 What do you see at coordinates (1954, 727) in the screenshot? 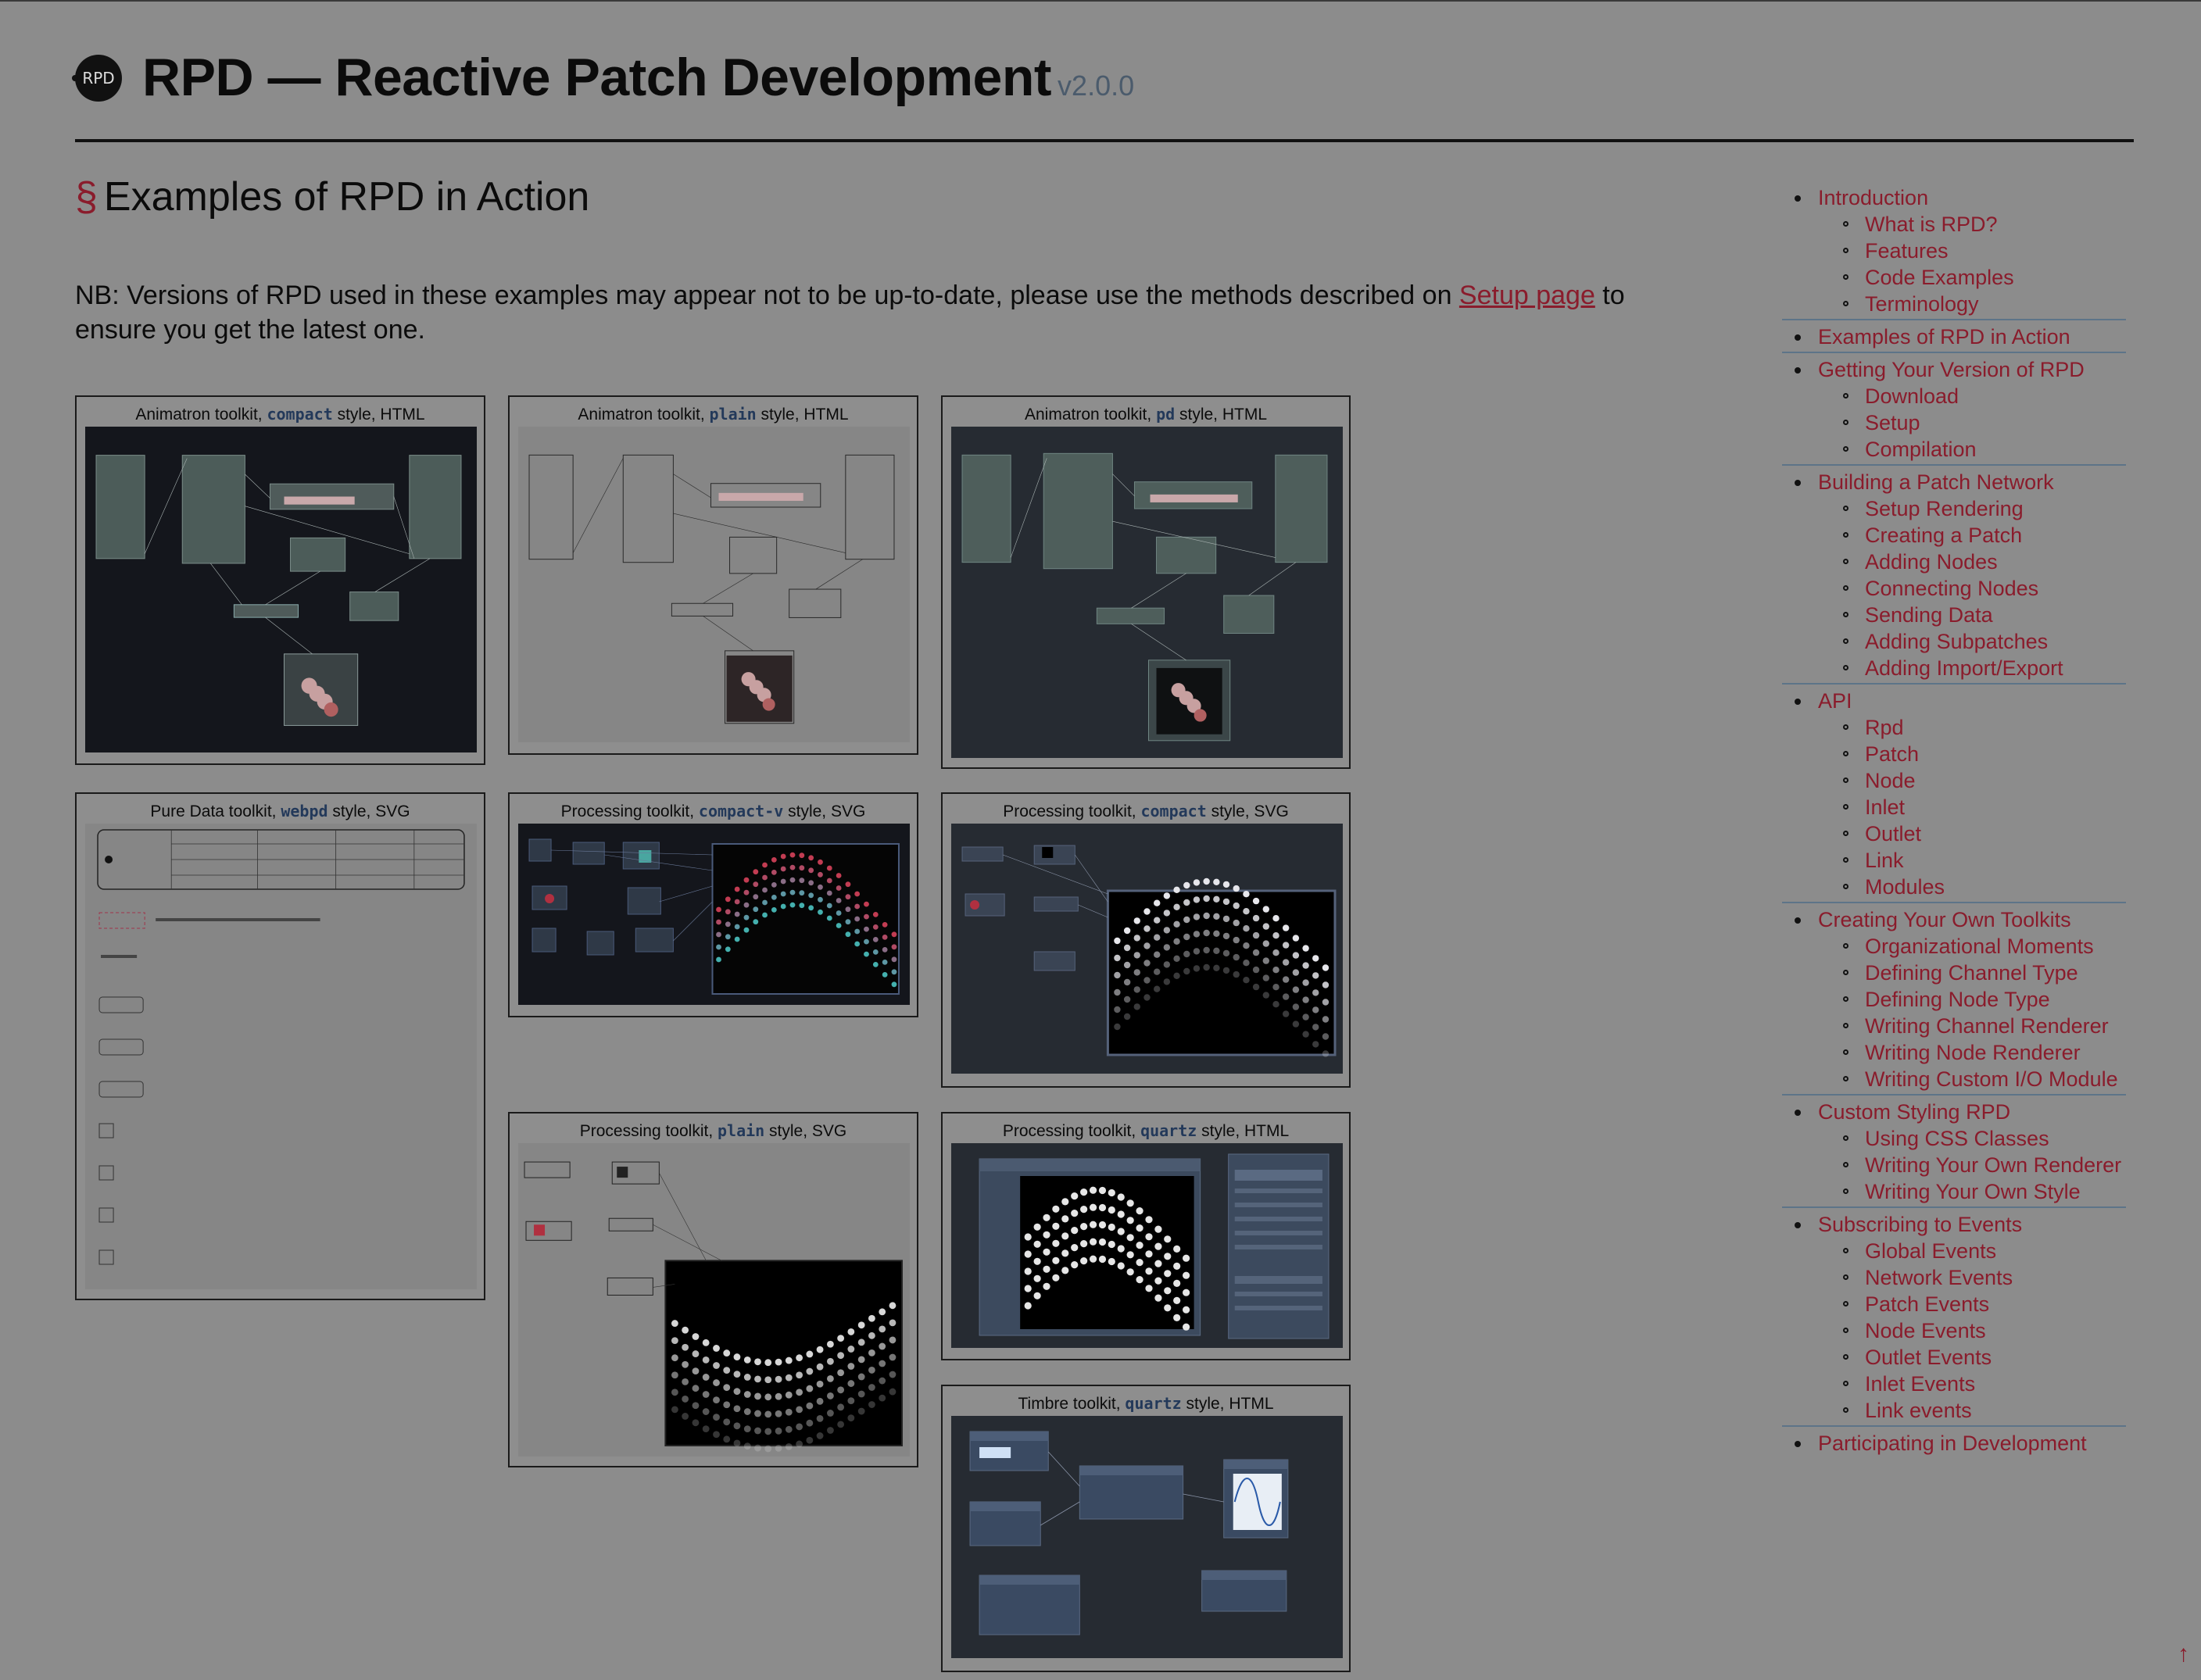
I see `toc-sublink: Rpd` at bounding box center [1954, 727].